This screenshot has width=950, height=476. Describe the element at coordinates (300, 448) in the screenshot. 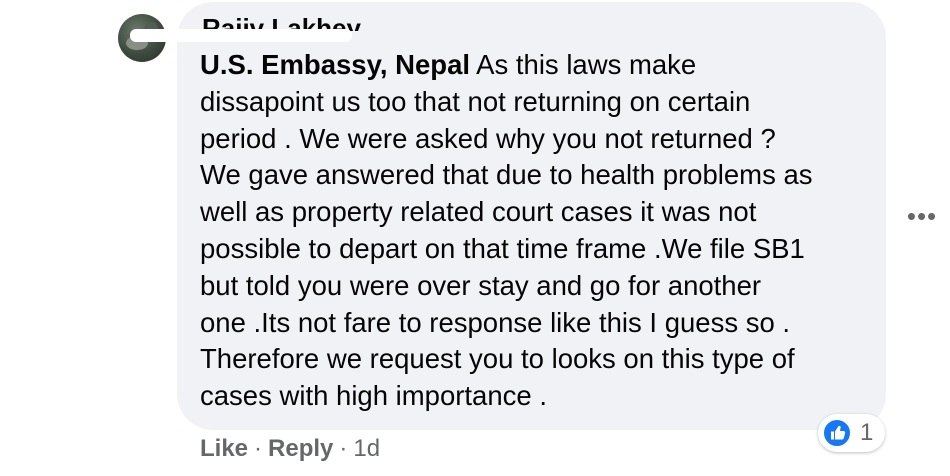

I see `reply-button: Reply` at that location.